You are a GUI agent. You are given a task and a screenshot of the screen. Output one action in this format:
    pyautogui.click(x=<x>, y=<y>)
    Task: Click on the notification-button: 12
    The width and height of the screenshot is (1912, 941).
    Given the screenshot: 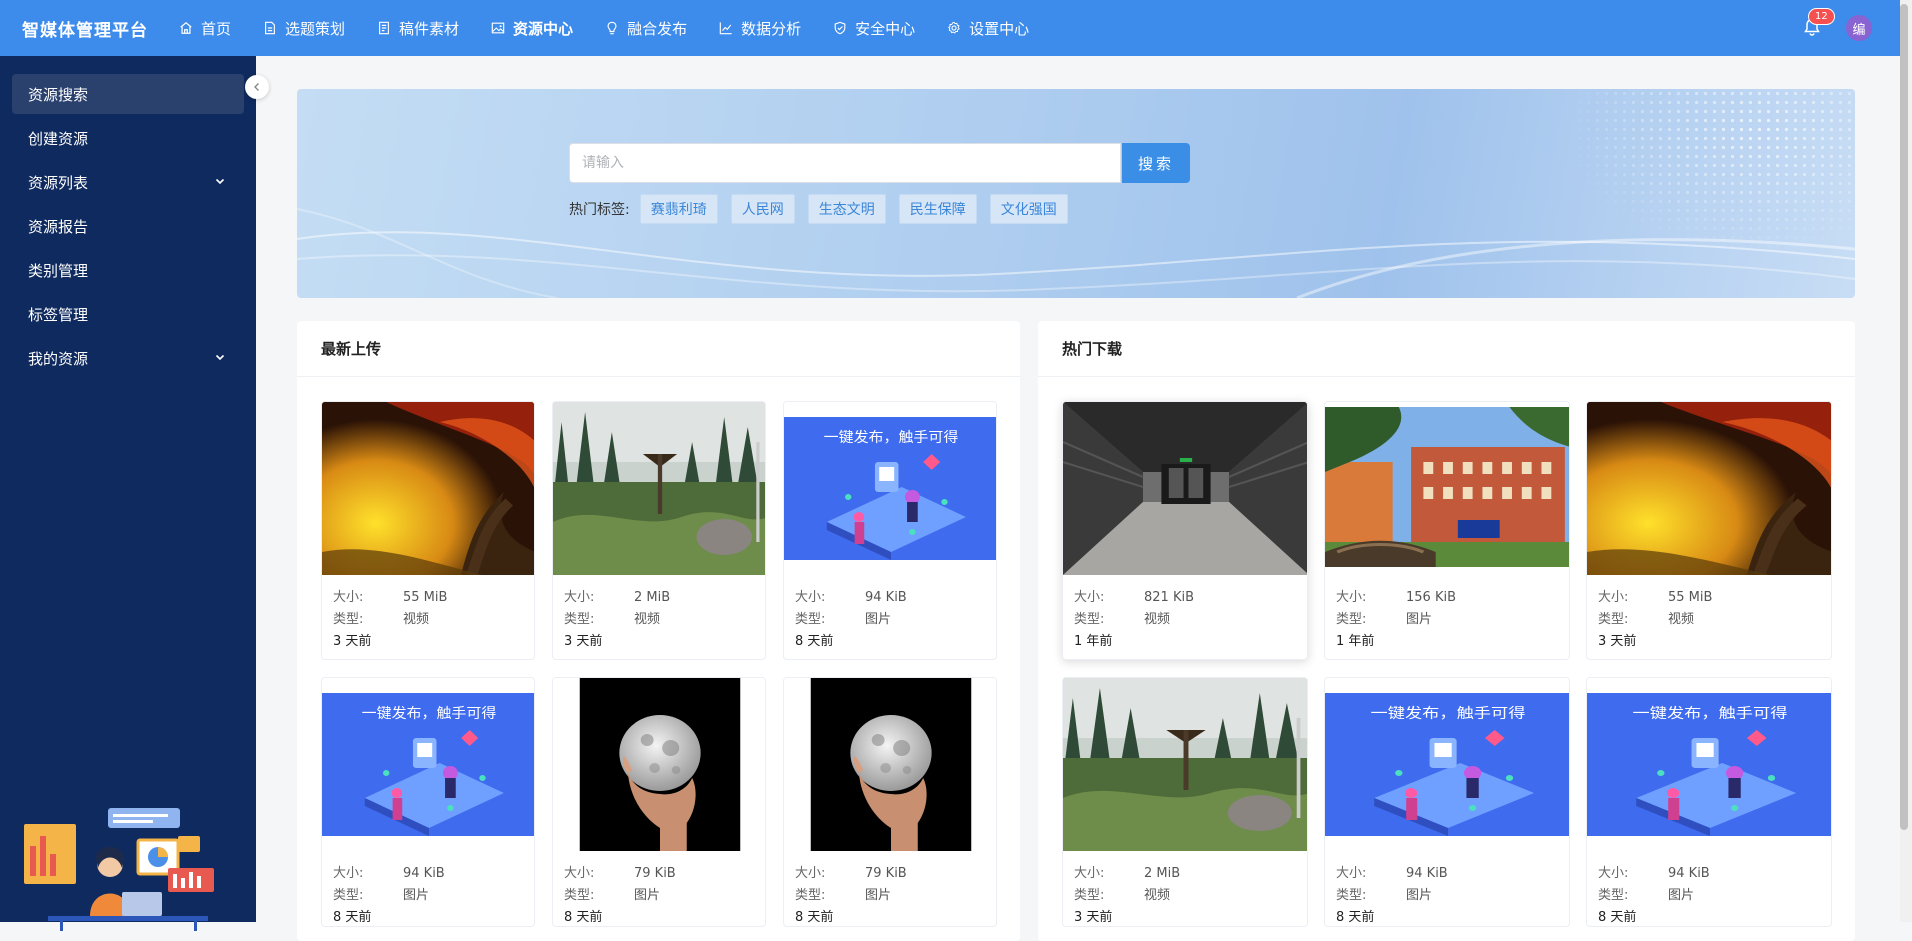 What is the action you would take?
    pyautogui.click(x=1818, y=23)
    